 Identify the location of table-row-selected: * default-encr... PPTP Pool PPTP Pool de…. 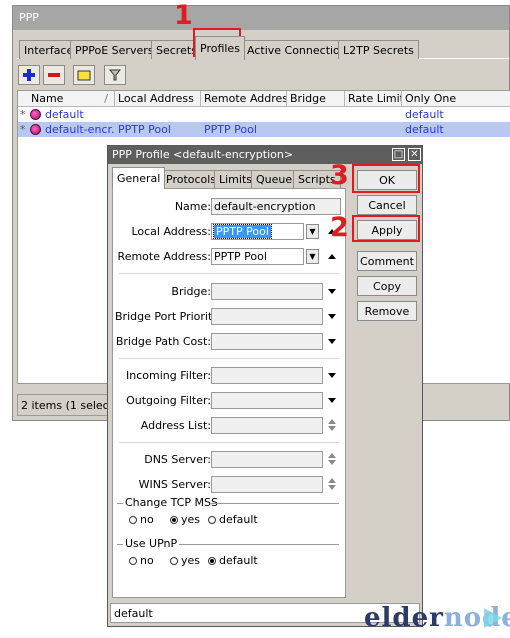
(264, 129).